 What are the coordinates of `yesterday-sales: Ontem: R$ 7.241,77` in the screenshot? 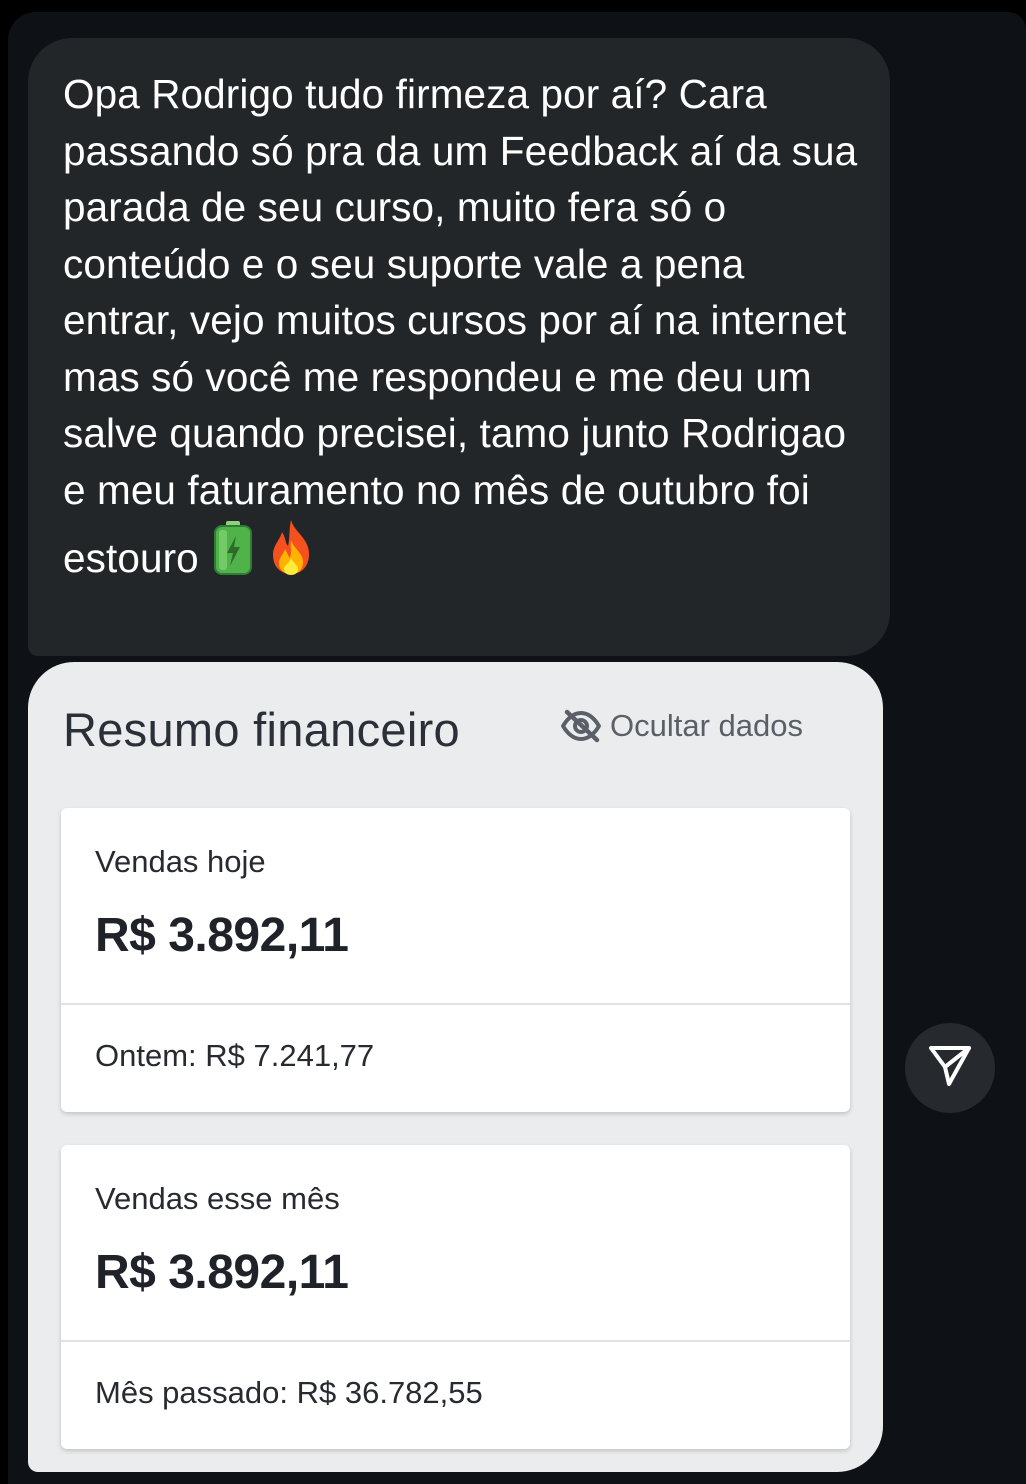 It's located at (235, 1055).